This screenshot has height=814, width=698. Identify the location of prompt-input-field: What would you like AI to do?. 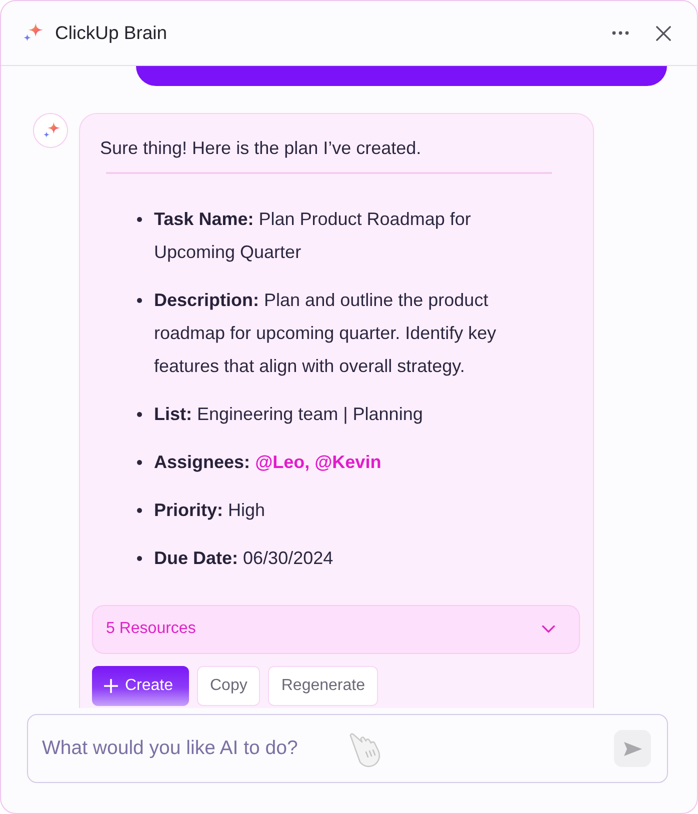
(347, 748).